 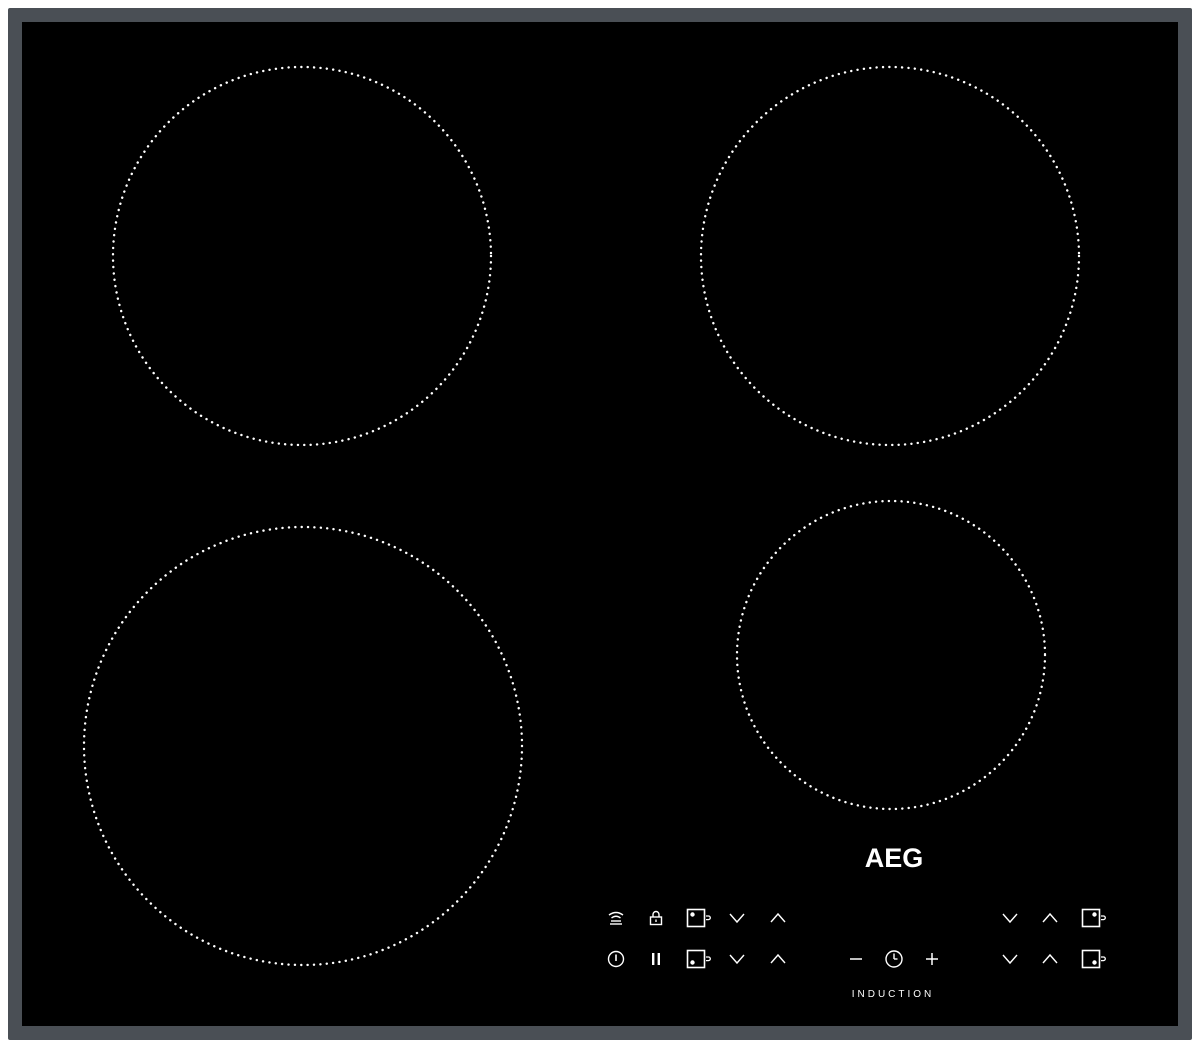 I want to click on timer-minus-button, so click(x=856, y=959).